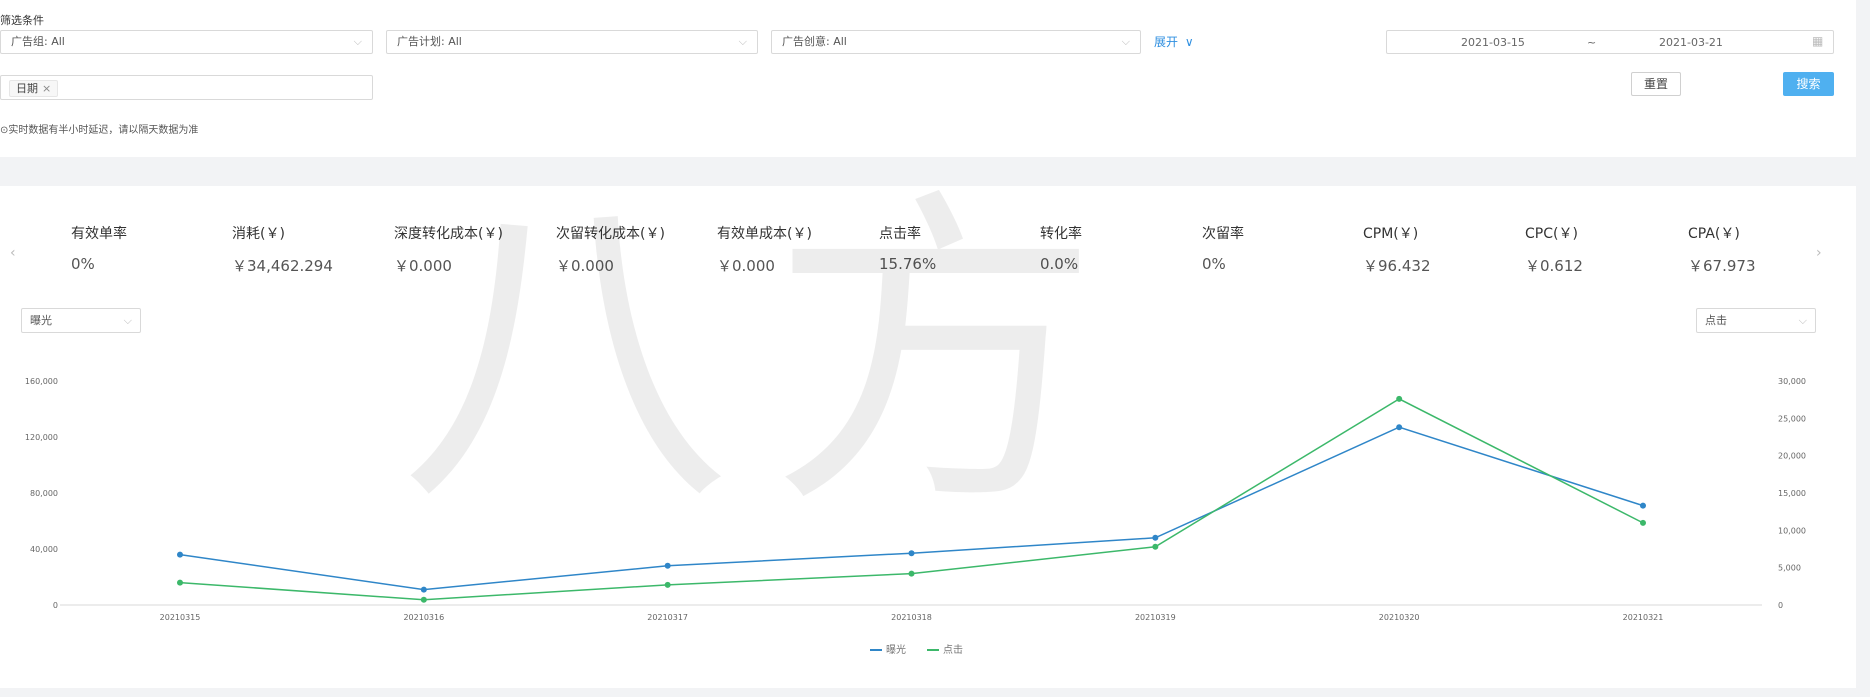 This screenshot has width=1870, height=697. I want to click on y-left-tick-label: 80,000, so click(44, 493).